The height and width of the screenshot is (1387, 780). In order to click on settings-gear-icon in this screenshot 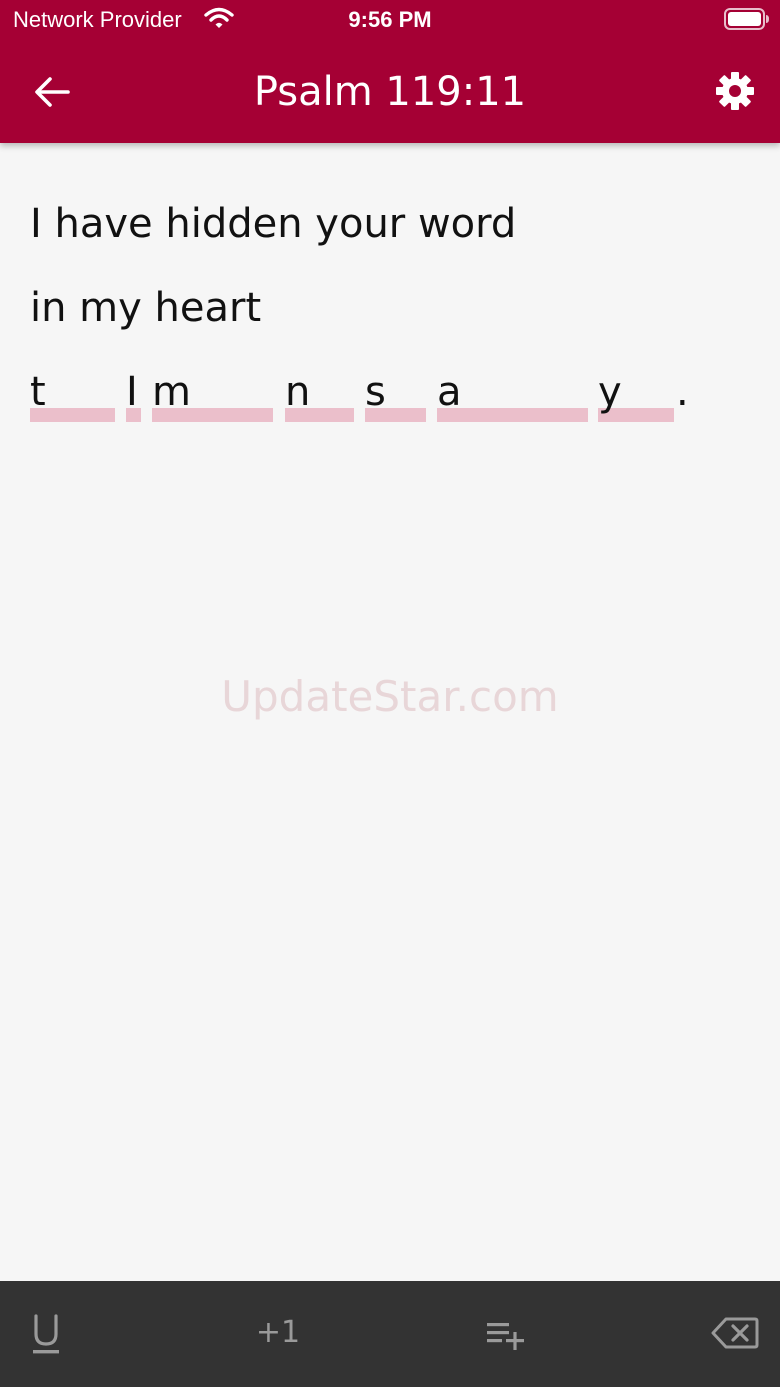, I will do `click(735, 91)`.